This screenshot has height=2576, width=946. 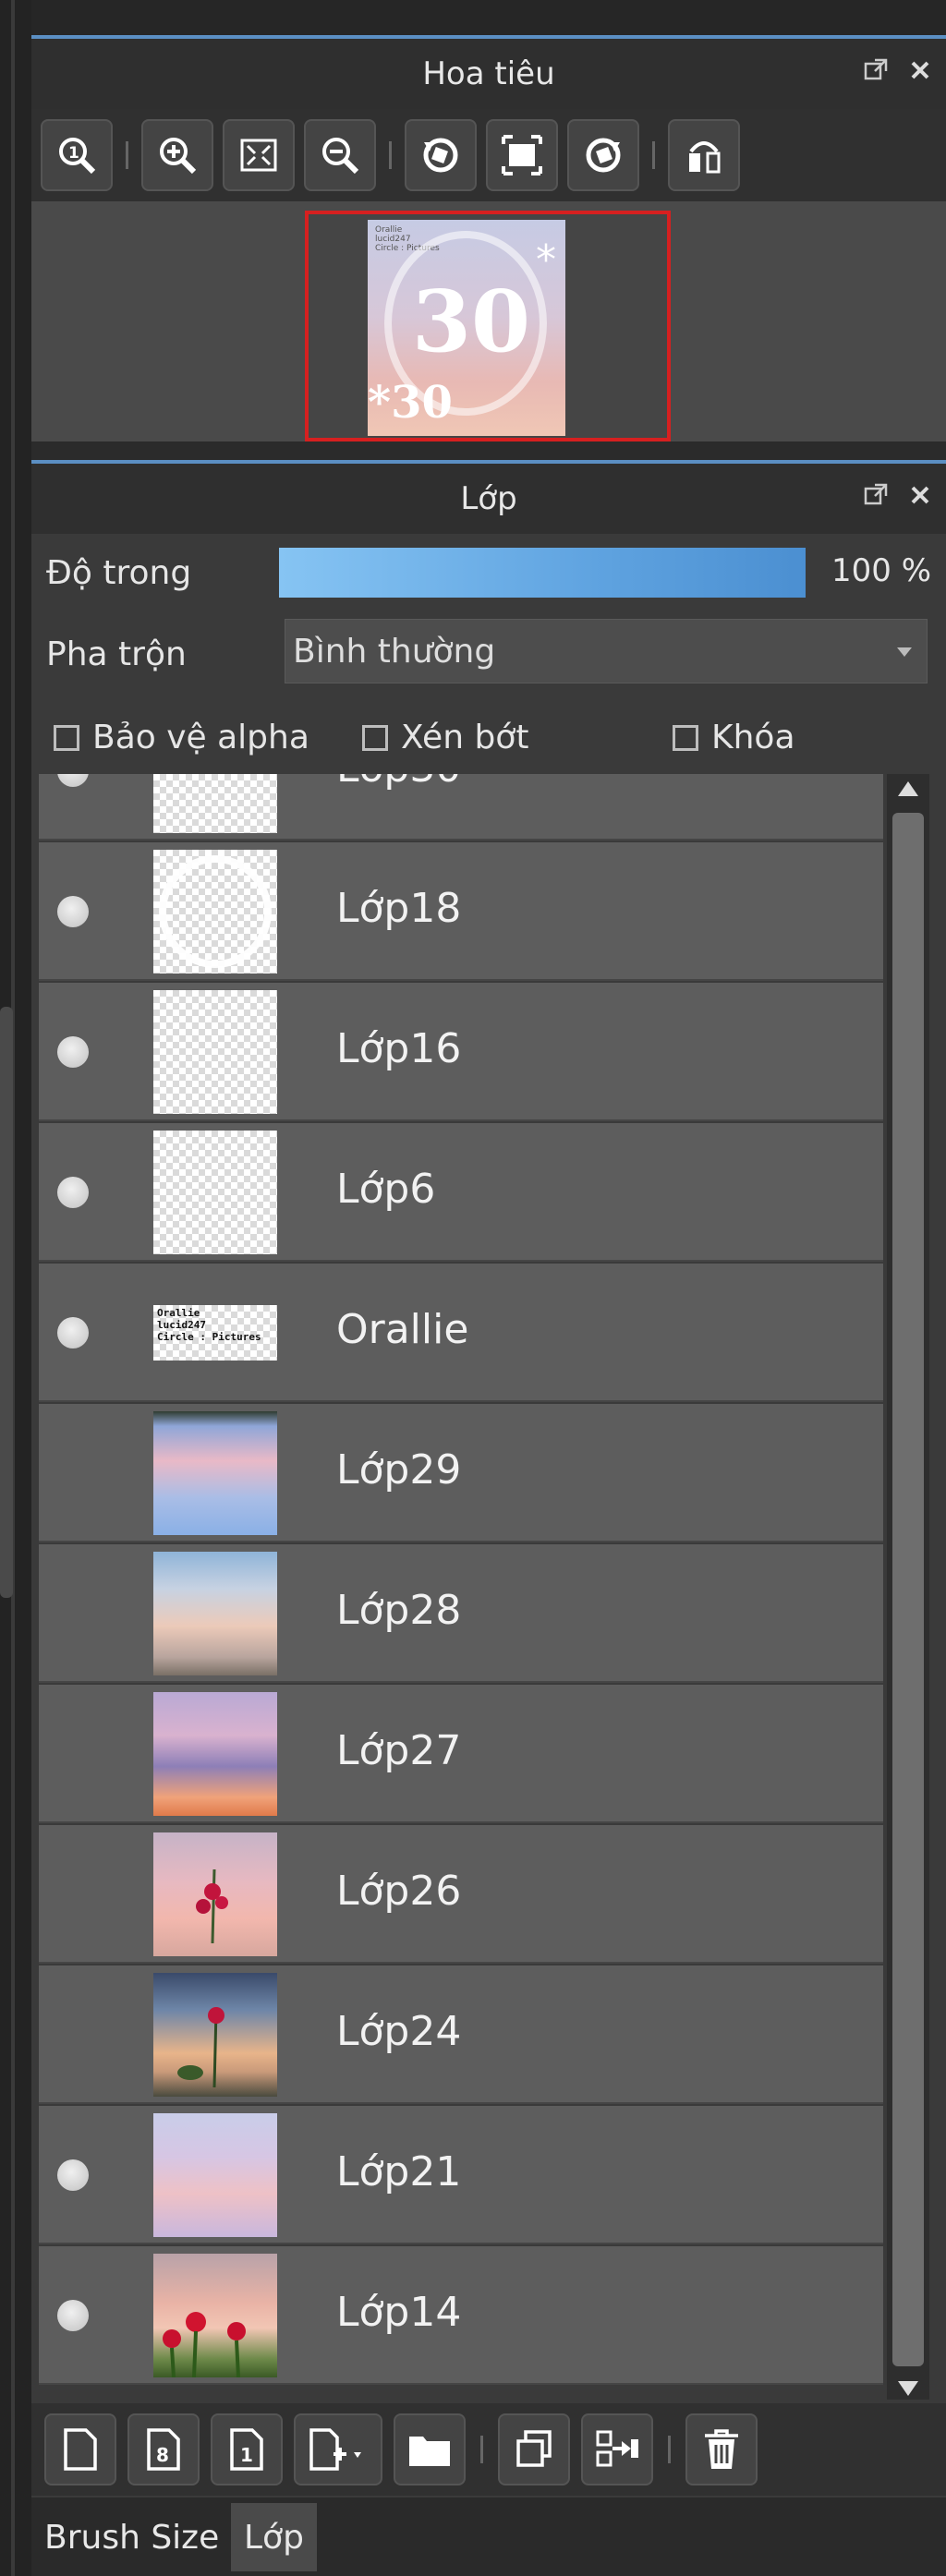 What do you see at coordinates (881, 570) in the screenshot?
I see `opacity-value: 100 %` at bounding box center [881, 570].